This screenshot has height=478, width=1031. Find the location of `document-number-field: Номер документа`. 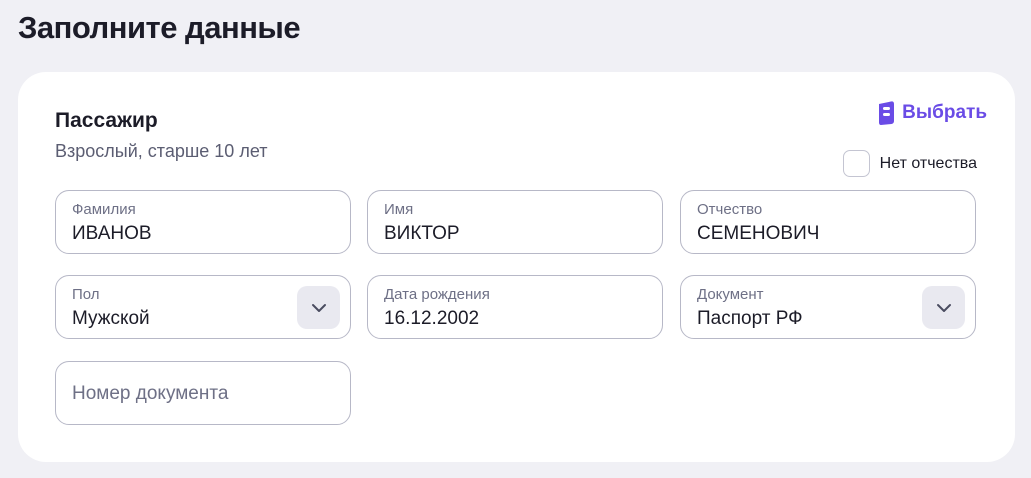

document-number-field: Номер документа is located at coordinates (203, 393).